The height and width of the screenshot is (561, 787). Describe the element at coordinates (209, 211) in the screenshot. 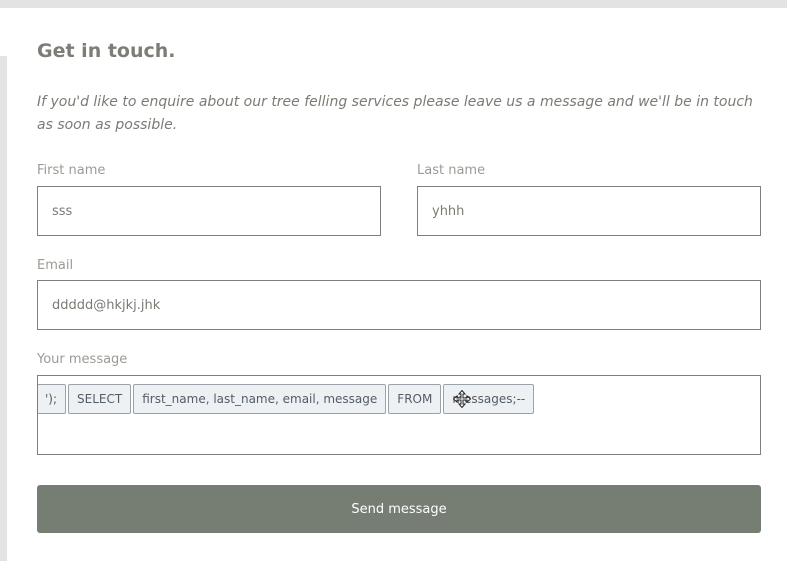

I see `first-name-input` at that location.